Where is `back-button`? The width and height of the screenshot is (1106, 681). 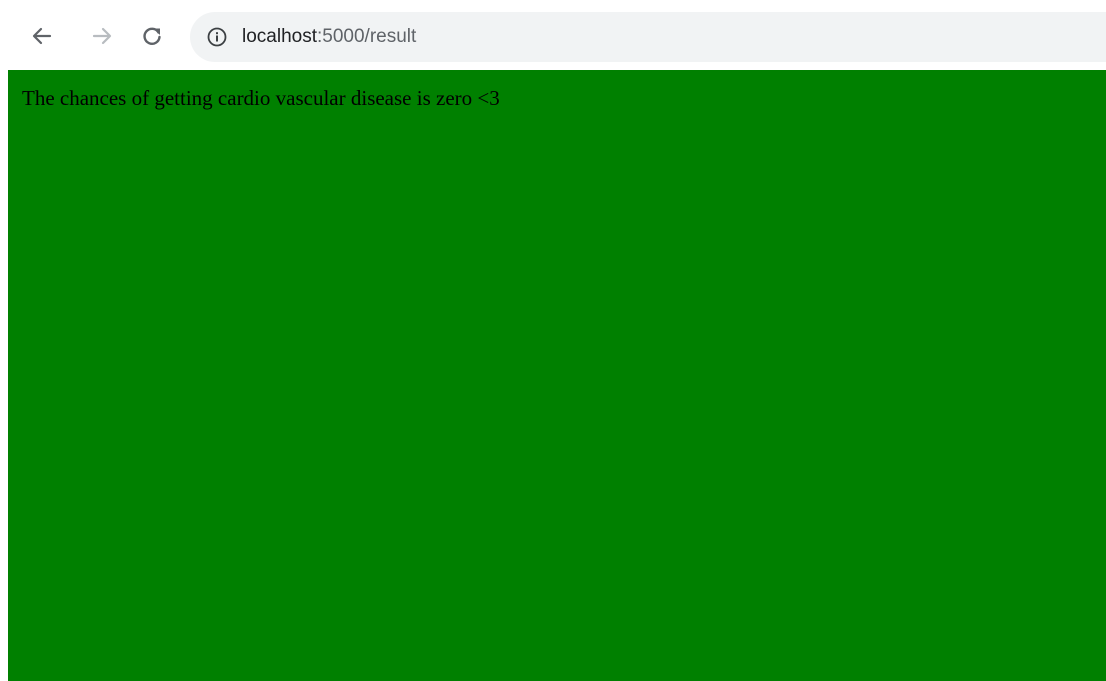 back-button is located at coordinates (42, 36).